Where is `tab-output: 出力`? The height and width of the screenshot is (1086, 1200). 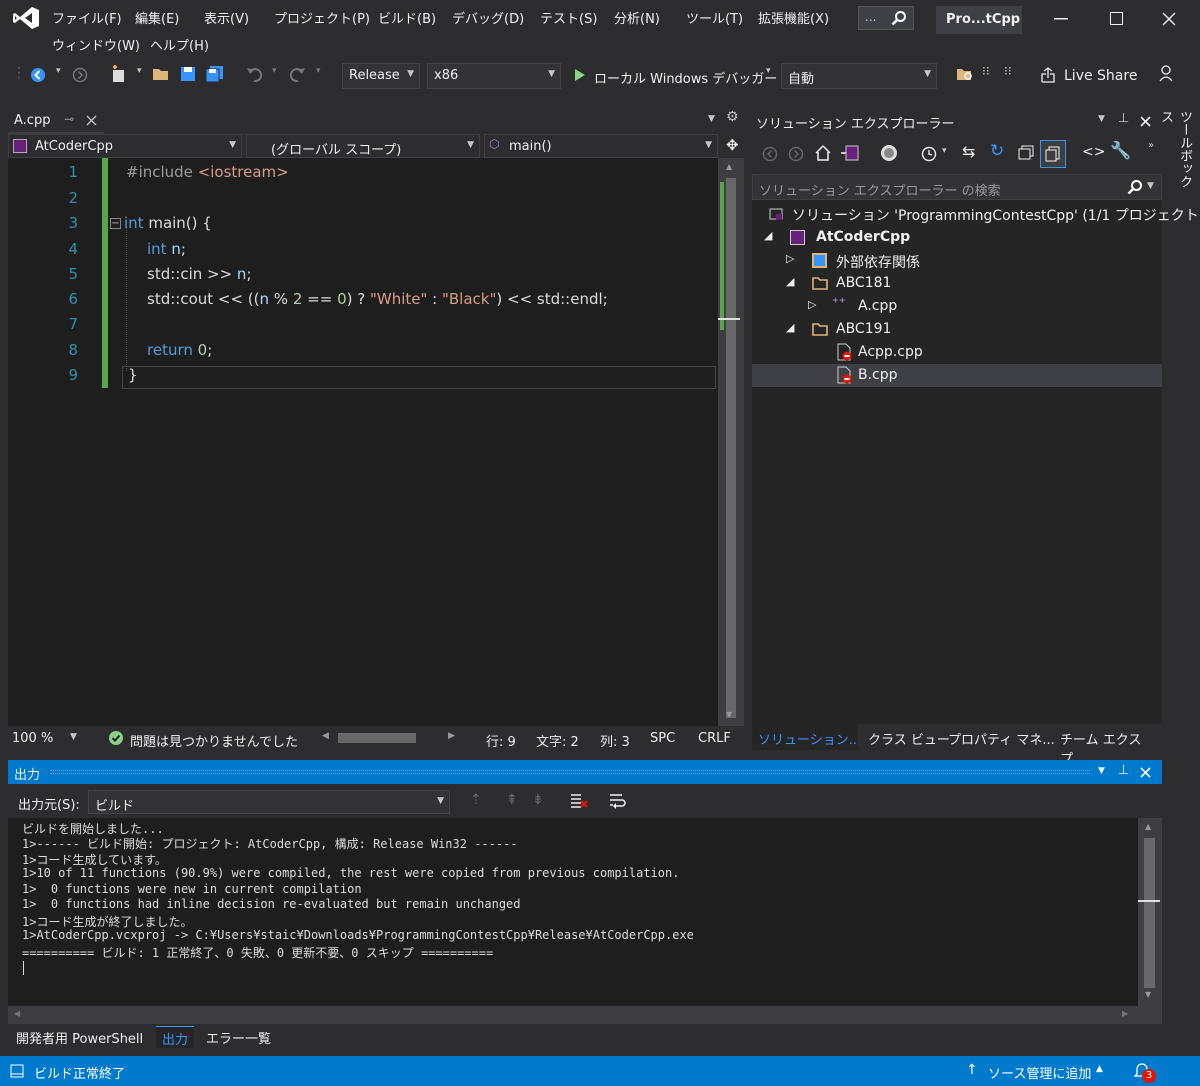
tab-output: 出力 is located at coordinates (175, 1037).